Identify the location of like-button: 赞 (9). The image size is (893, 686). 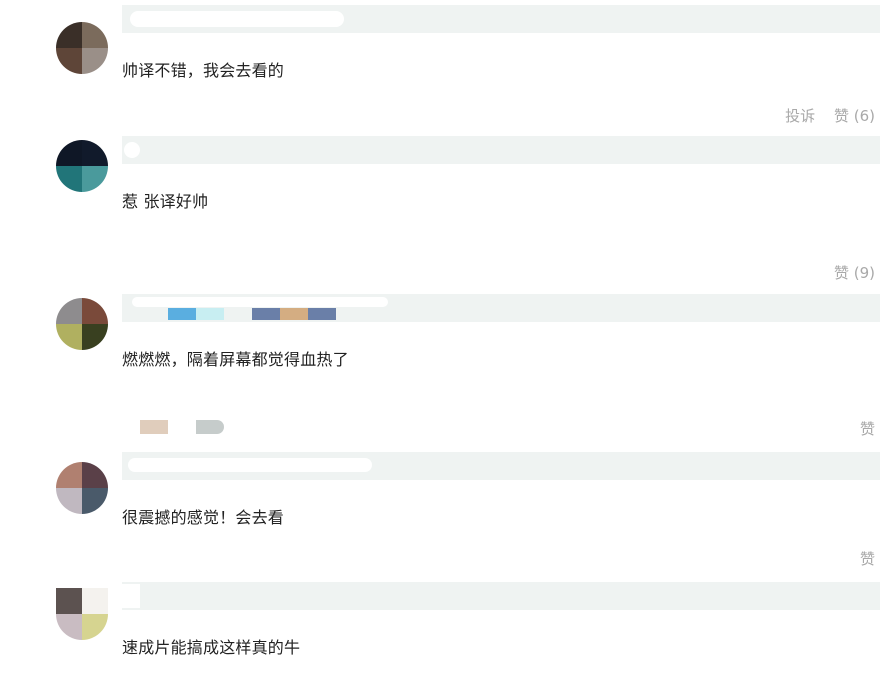
(854, 273).